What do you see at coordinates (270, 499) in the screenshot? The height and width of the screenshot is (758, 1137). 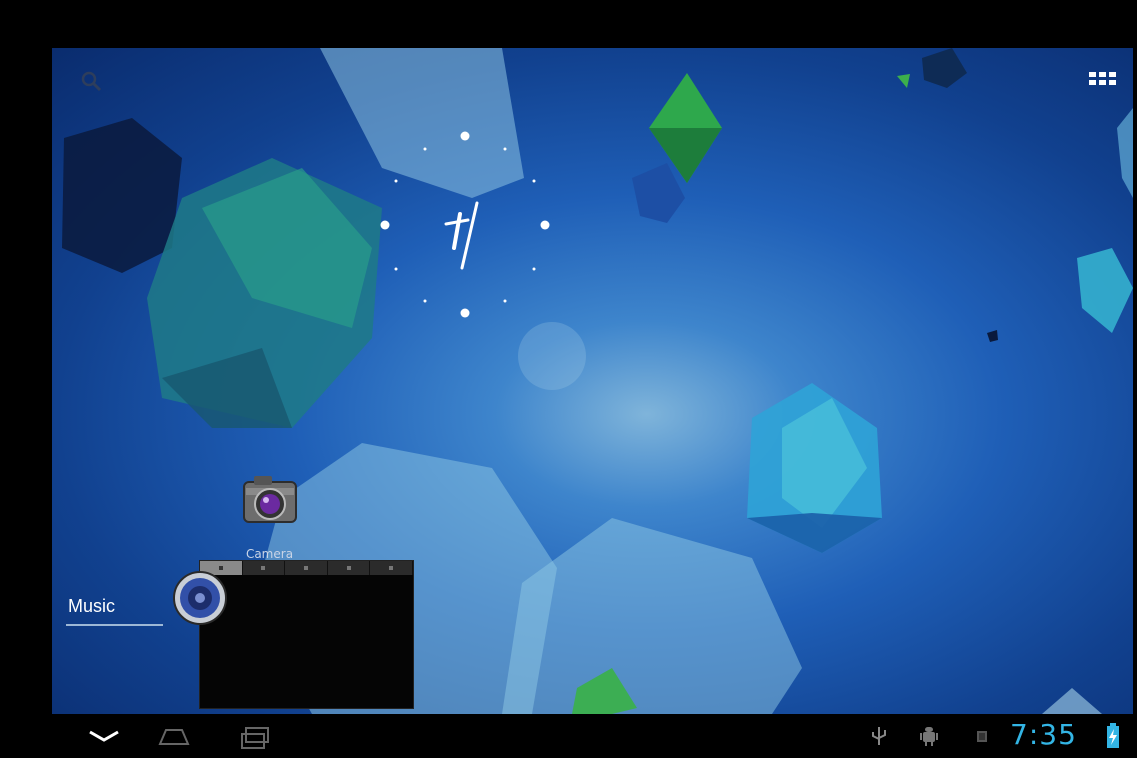 I see `camera-icon` at bounding box center [270, 499].